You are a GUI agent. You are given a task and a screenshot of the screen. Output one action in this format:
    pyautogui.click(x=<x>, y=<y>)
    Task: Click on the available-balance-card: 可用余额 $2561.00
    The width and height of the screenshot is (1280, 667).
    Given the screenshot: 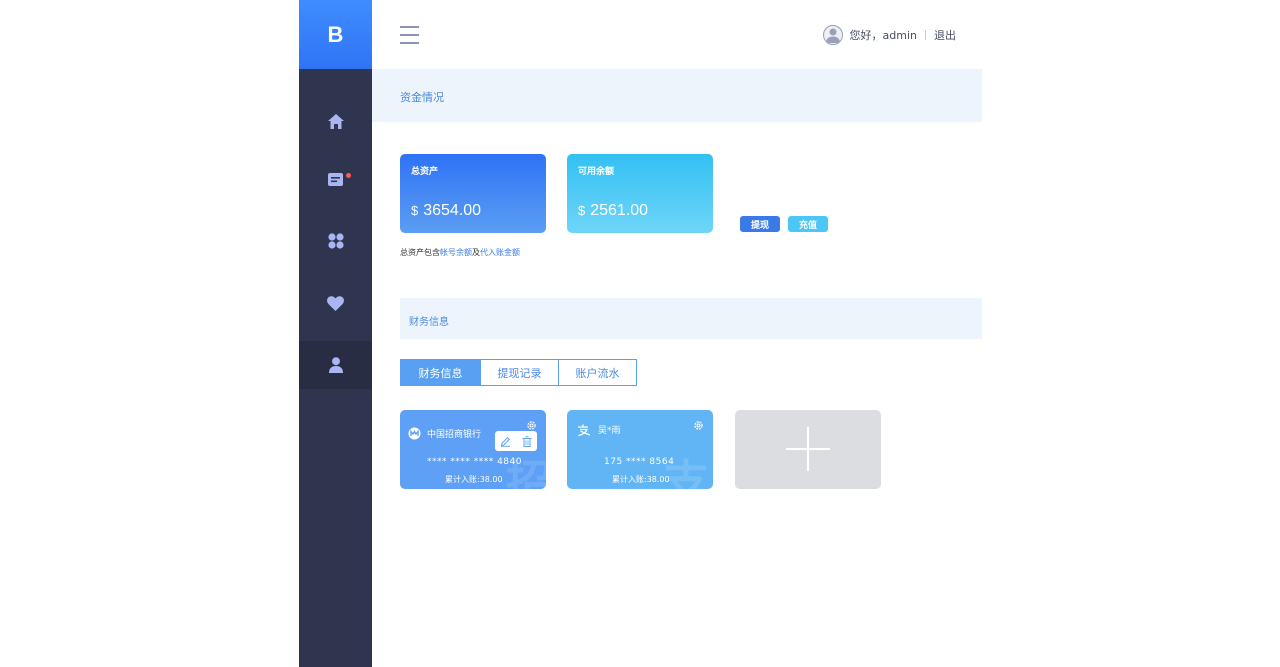 What is the action you would take?
    pyautogui.click(x=640, y=193)
    